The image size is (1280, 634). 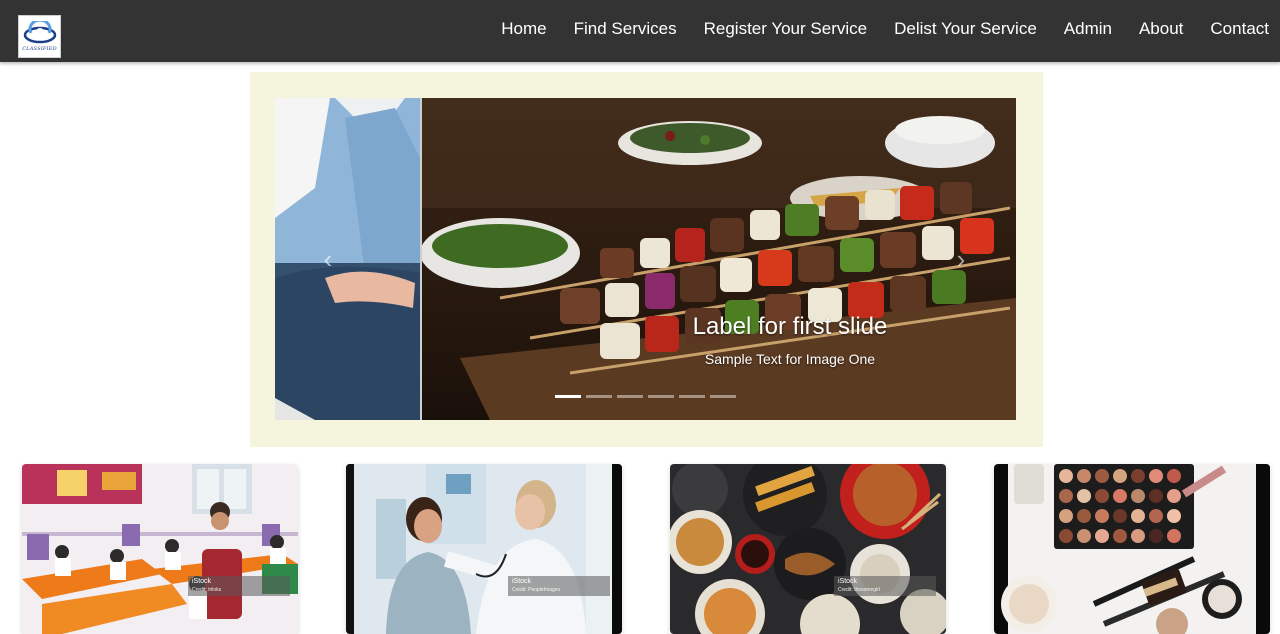 I want to click on service-card-education: iStock Credit: triloks, so click(x=160, y=549).